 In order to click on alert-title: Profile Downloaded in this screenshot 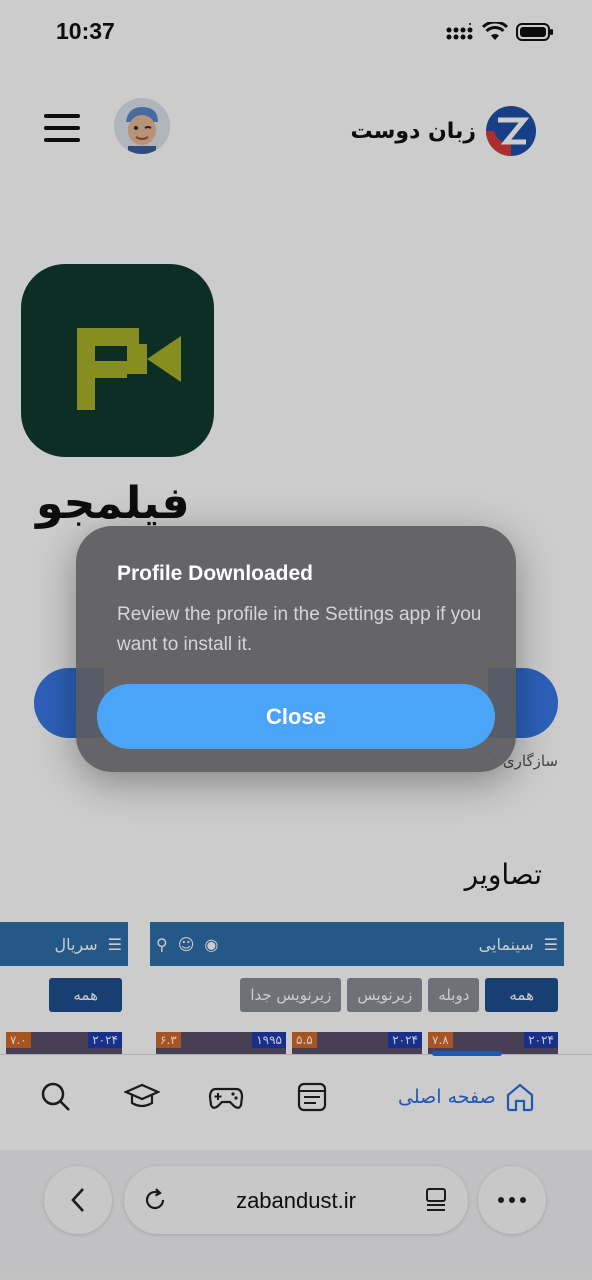, I will do `click(215, 573)`.